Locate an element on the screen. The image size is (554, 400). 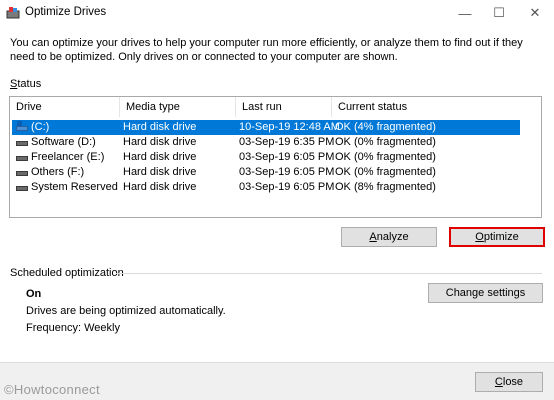
column-header-drive: Drive is located at coordinates (65, 107).